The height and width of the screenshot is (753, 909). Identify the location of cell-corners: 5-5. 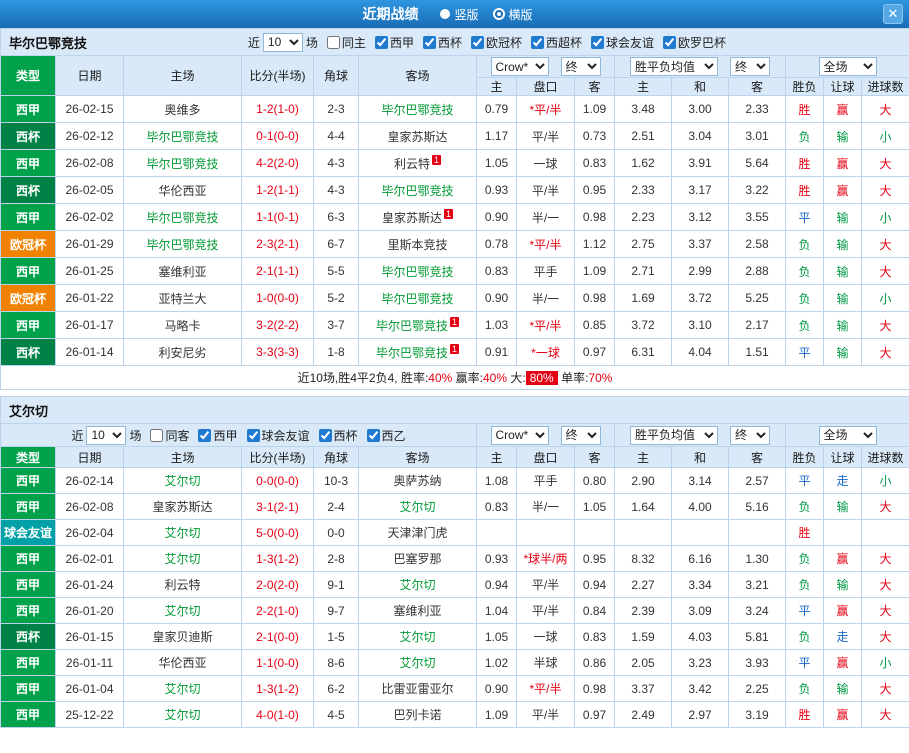
(336, 271).